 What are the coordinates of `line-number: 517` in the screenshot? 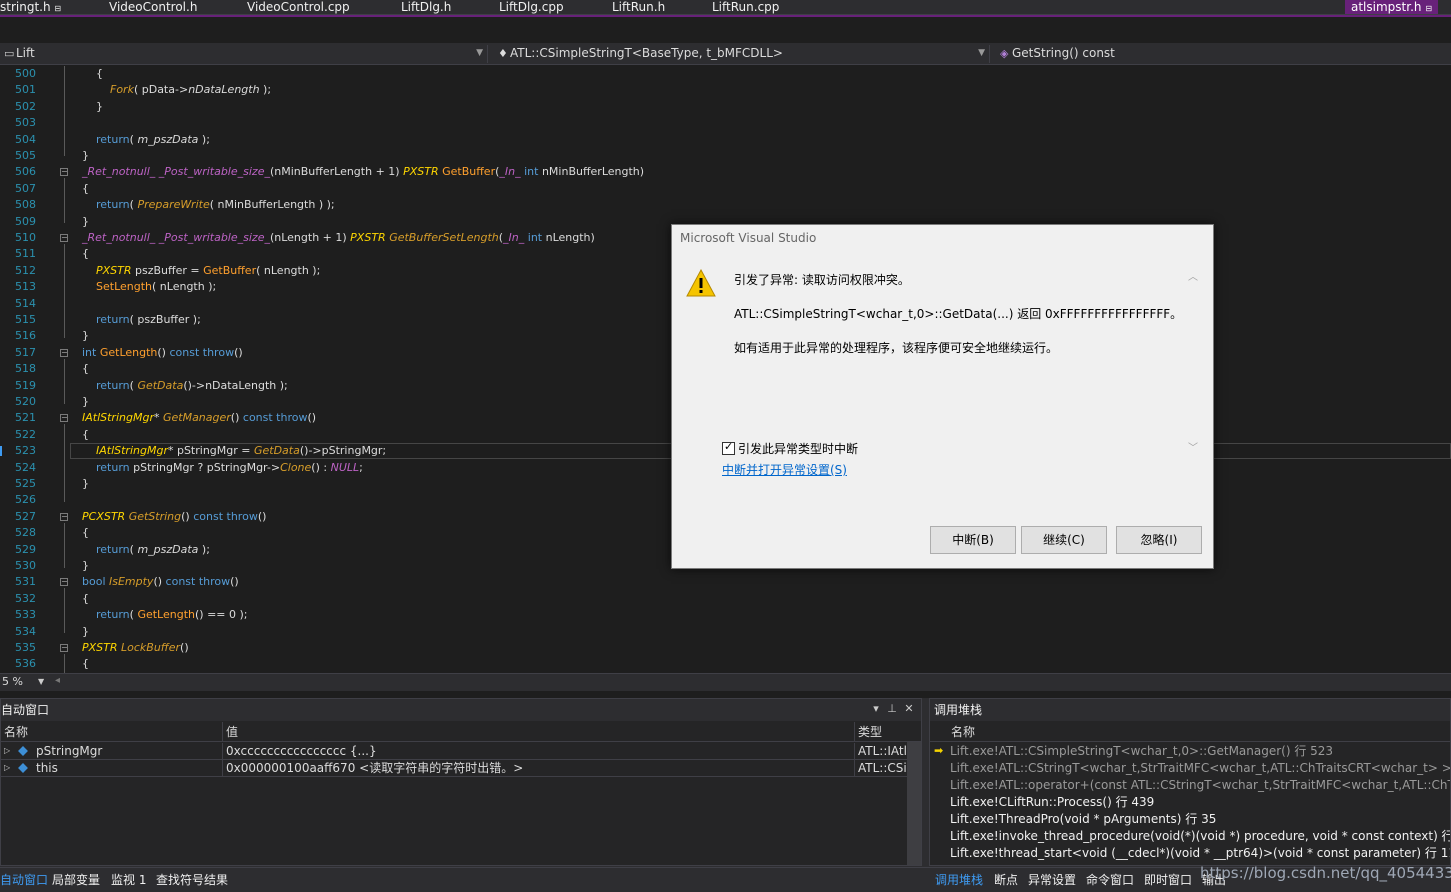 It's located at (25, 352).